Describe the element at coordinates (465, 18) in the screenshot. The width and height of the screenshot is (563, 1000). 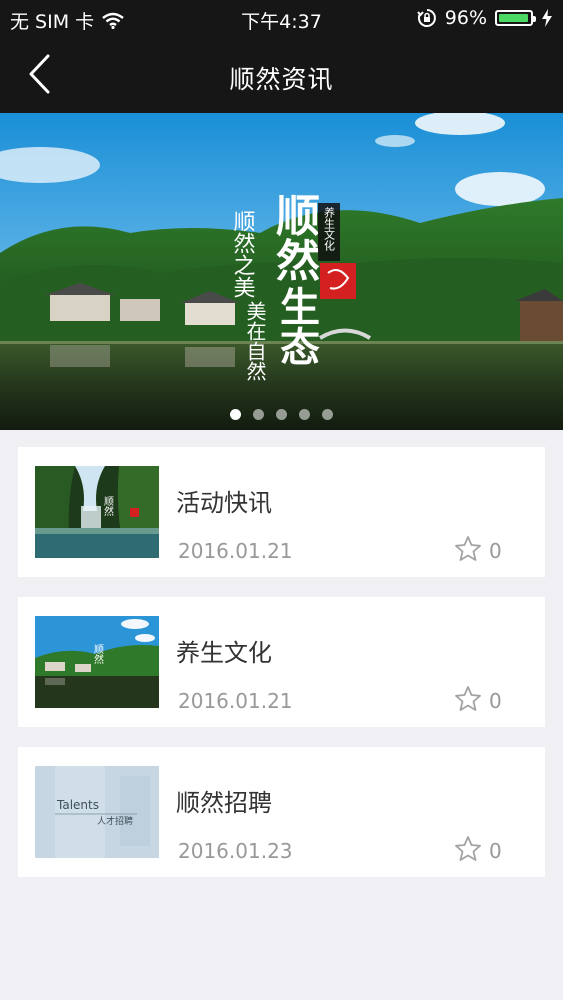
I see `battery-percent: 96%` at that location.